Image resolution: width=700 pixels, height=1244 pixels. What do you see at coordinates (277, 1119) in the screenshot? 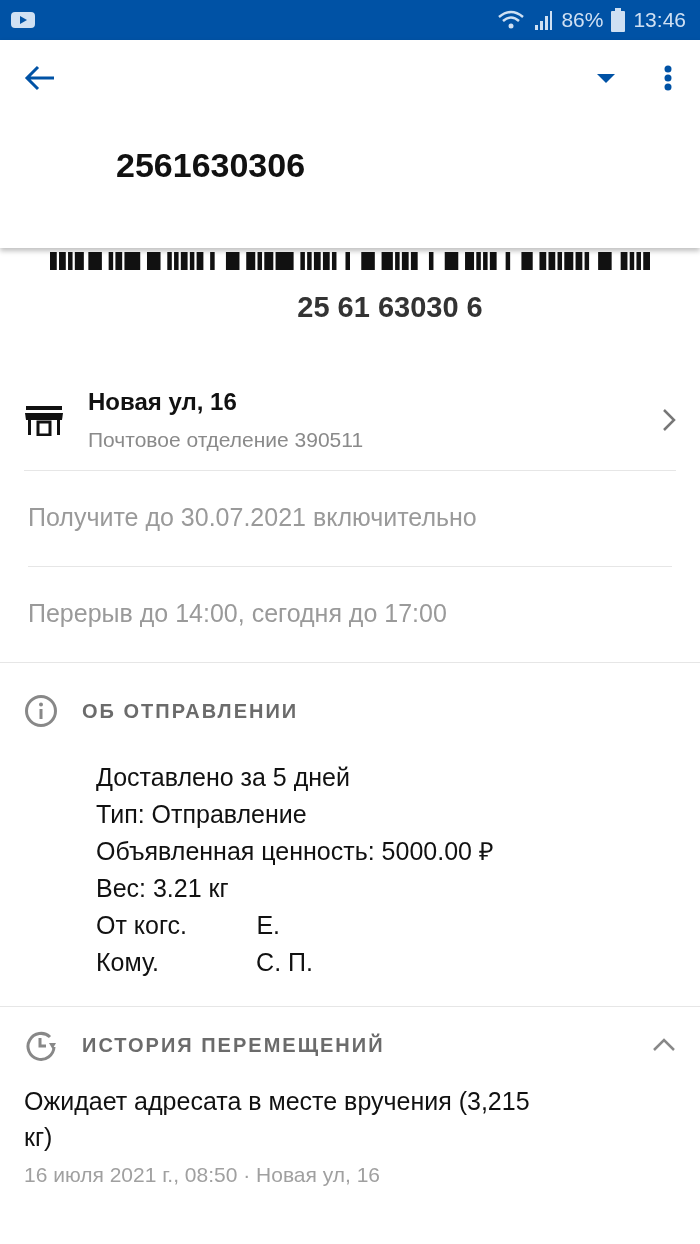
I see `event-title: Ожидает адресата в месте вручения (3,215 кг)` at bounding box center [277, 1119].